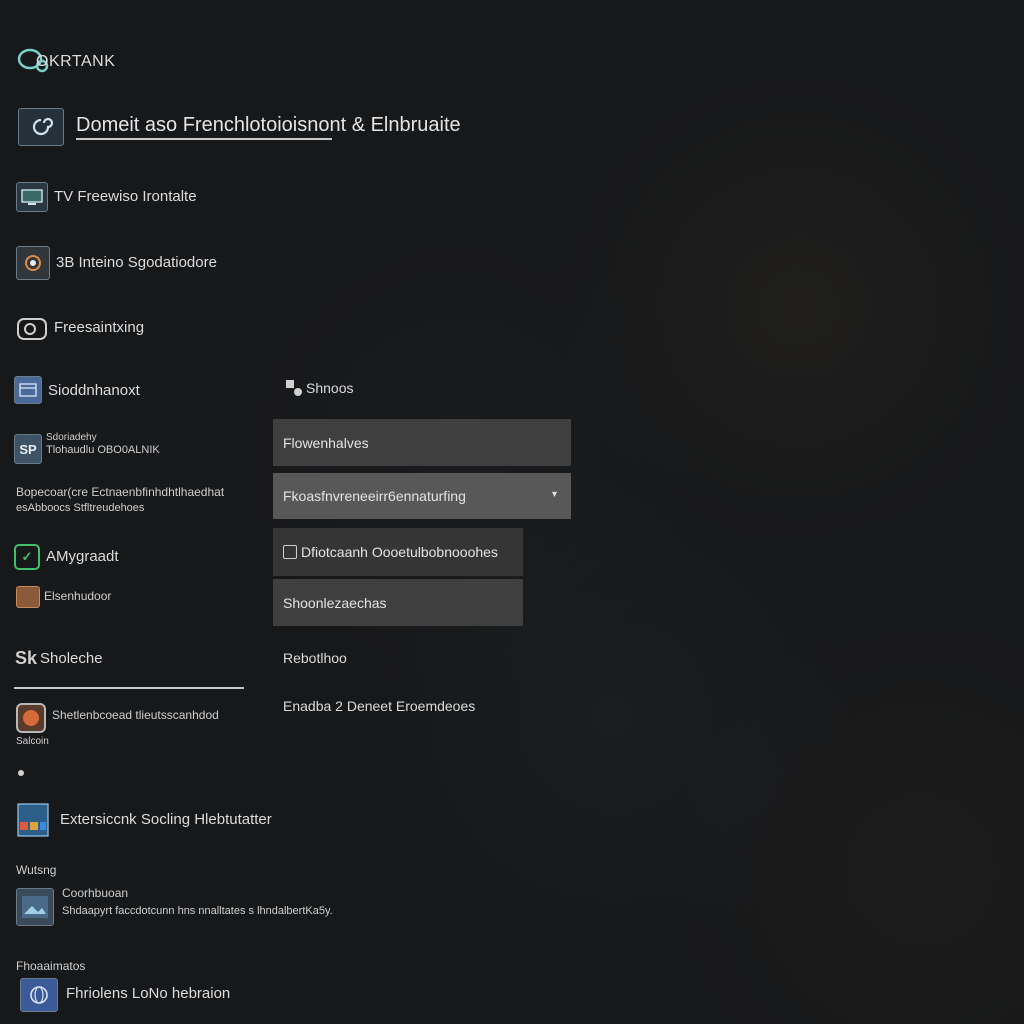 The height and width of the screenshot is (1024, 1024). What do you see at coordinates (374, 496) in the screenshot?
I see `menu-item-1-label: Fkoasfnvreneeirr6ennaturfing` at bounding box center [374, 496].